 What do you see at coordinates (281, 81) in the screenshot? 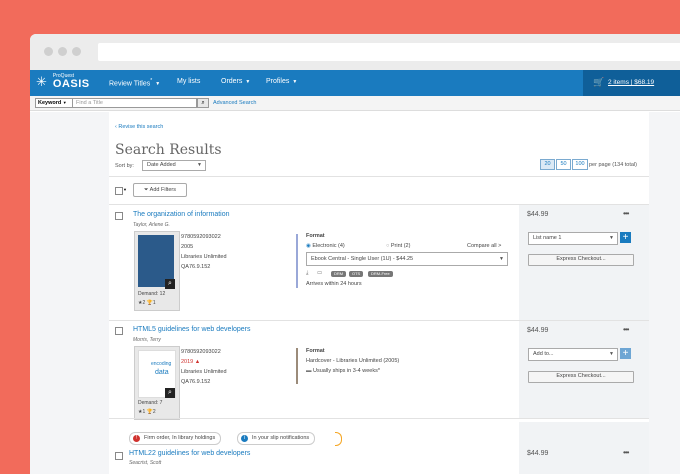
I see `nav-profiles: Profiles ▼` at bounding box center [281, 81].